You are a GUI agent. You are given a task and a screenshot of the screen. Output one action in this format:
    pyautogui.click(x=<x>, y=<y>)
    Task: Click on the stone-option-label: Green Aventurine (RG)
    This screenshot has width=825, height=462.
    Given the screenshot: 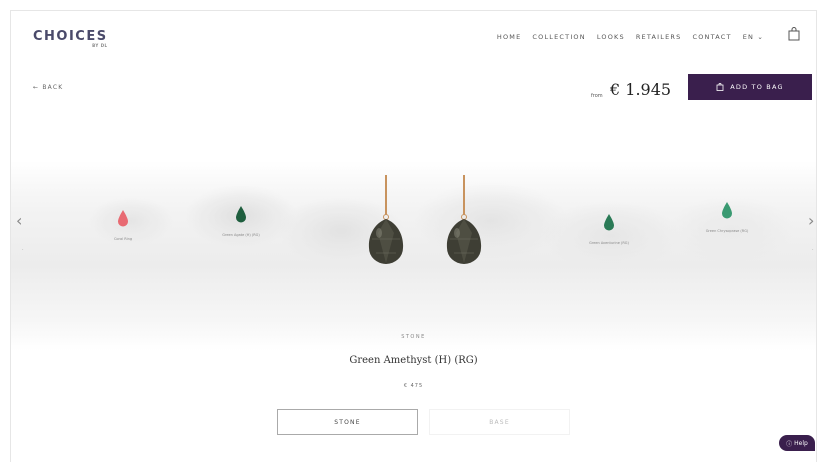 What is the action you would take?
    pyautogui.click(x=609, y=243)
    